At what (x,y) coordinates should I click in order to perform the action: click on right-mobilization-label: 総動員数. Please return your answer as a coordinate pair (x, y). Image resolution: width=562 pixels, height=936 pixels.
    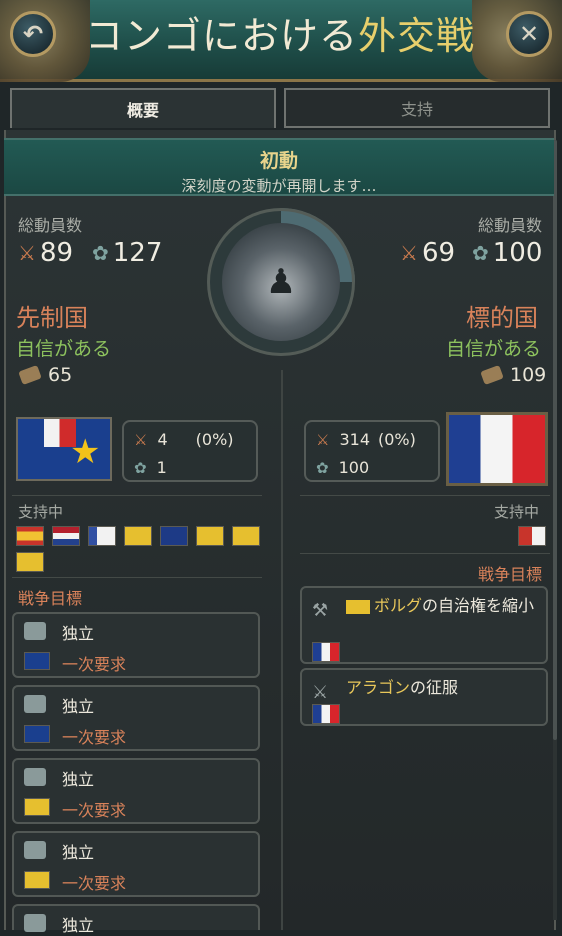
    Looking at the image, I should click on (510, 225).